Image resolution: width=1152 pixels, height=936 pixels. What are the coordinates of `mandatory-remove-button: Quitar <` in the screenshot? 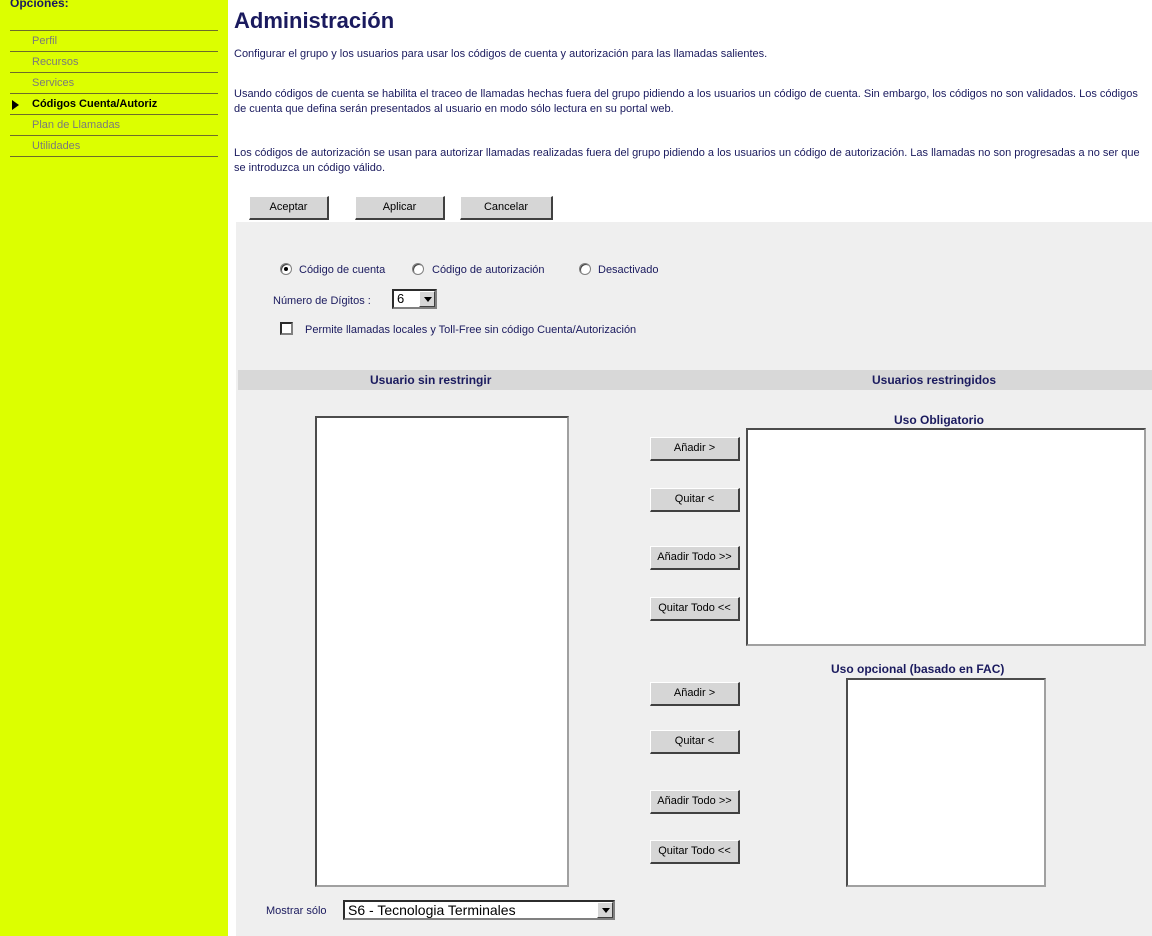 It's located at (695, 500).